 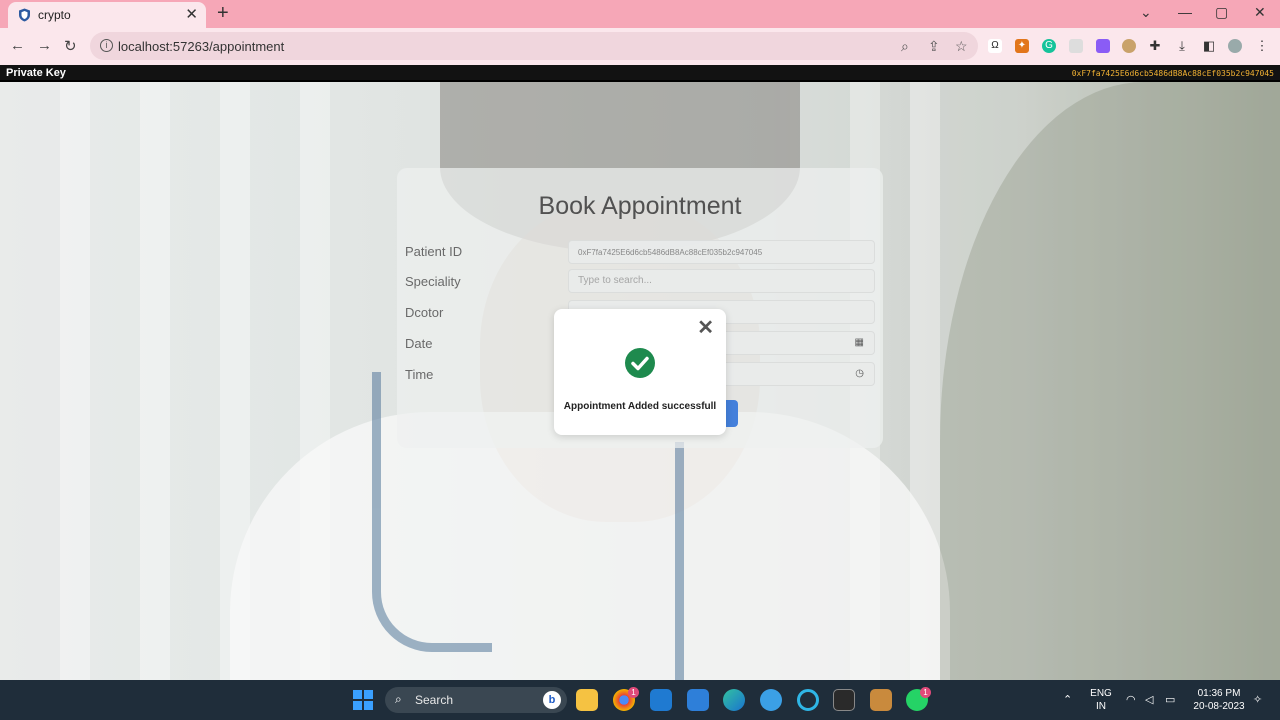 What do you see at coordinates (1262, 46) in the screenshot?
I see `menu-icon: ⋮` at bounding box center [1262, 46].